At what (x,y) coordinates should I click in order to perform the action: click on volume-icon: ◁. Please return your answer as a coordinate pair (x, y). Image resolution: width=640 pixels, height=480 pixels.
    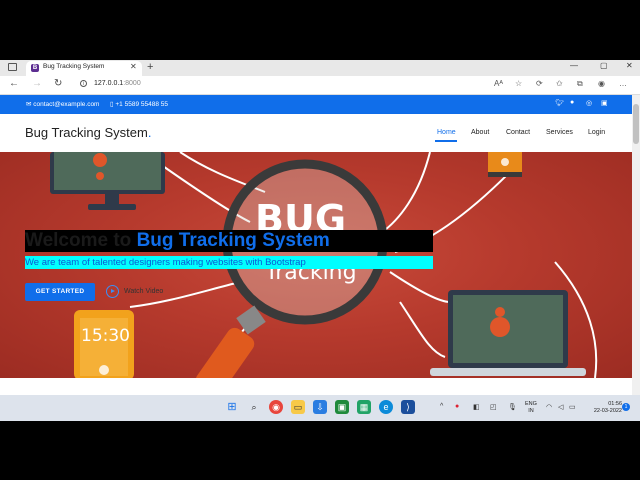
    Looking at the image, I should click on (560, 407).